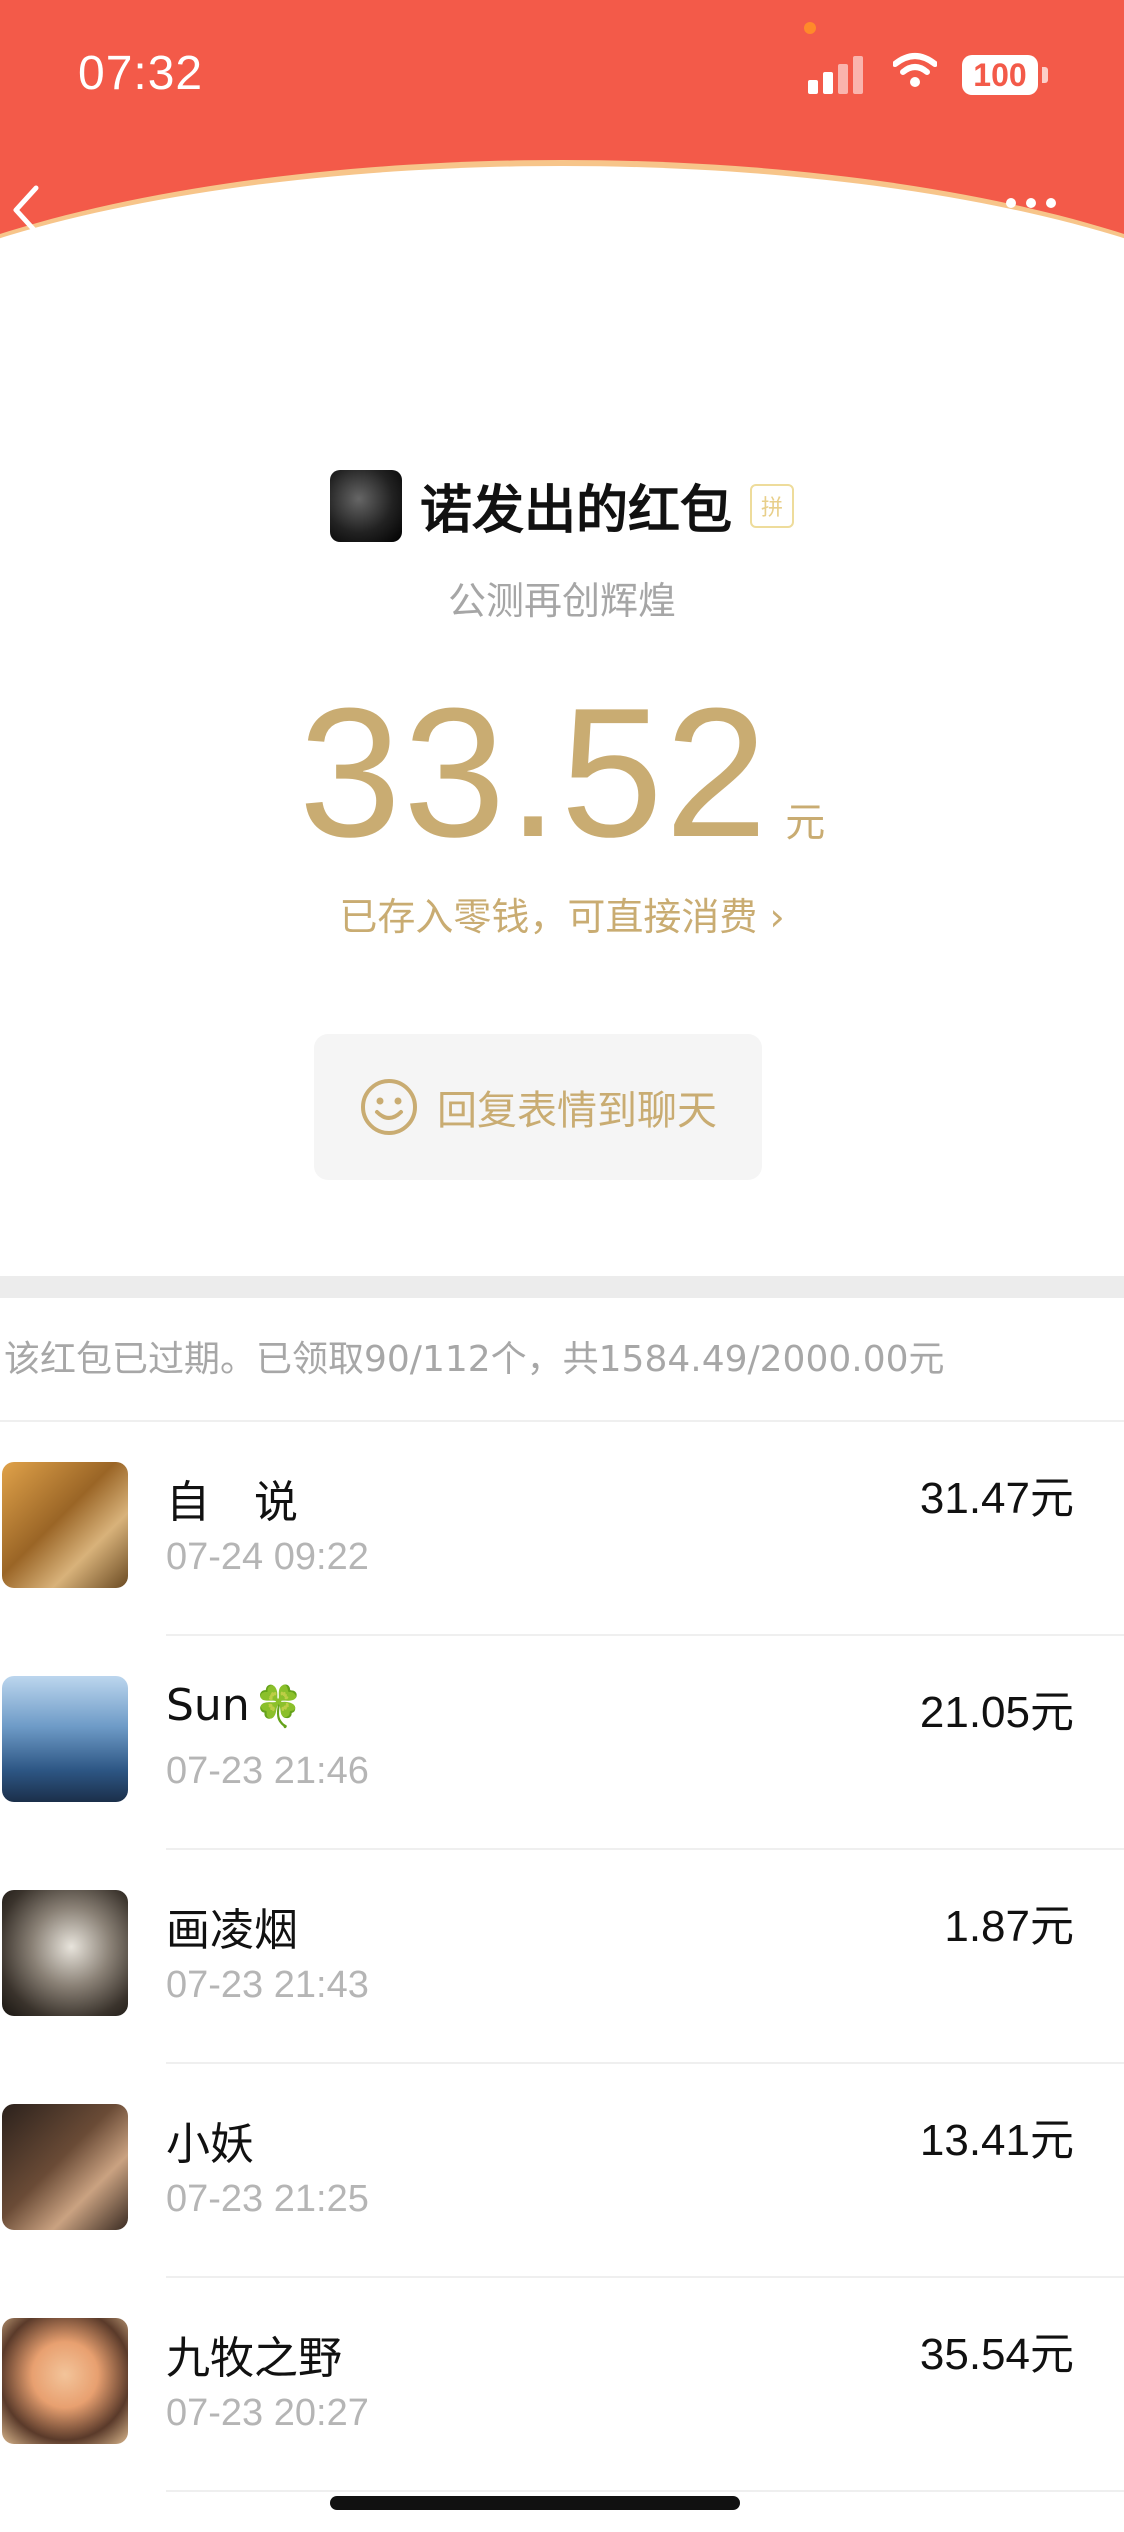 This screenshot has width=1124, height=2532. I want to click on signal-icon, so click(835, 75).